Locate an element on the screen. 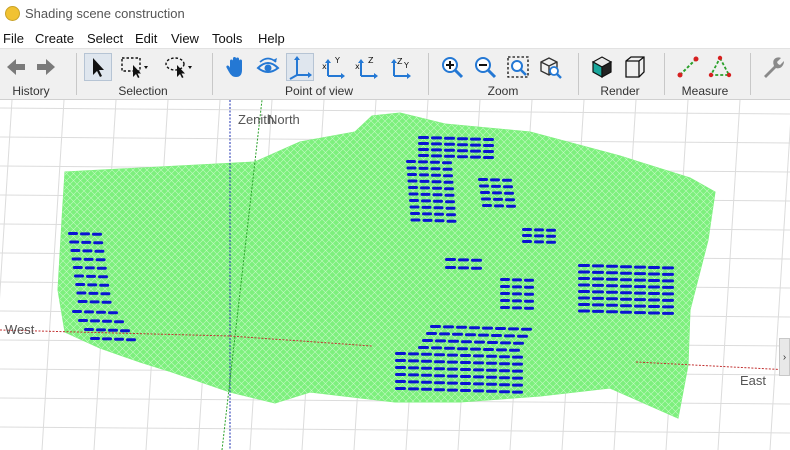 The height and width of the screenshot is (450, 790). svg-text: Y is located at coordinates (406, 65).